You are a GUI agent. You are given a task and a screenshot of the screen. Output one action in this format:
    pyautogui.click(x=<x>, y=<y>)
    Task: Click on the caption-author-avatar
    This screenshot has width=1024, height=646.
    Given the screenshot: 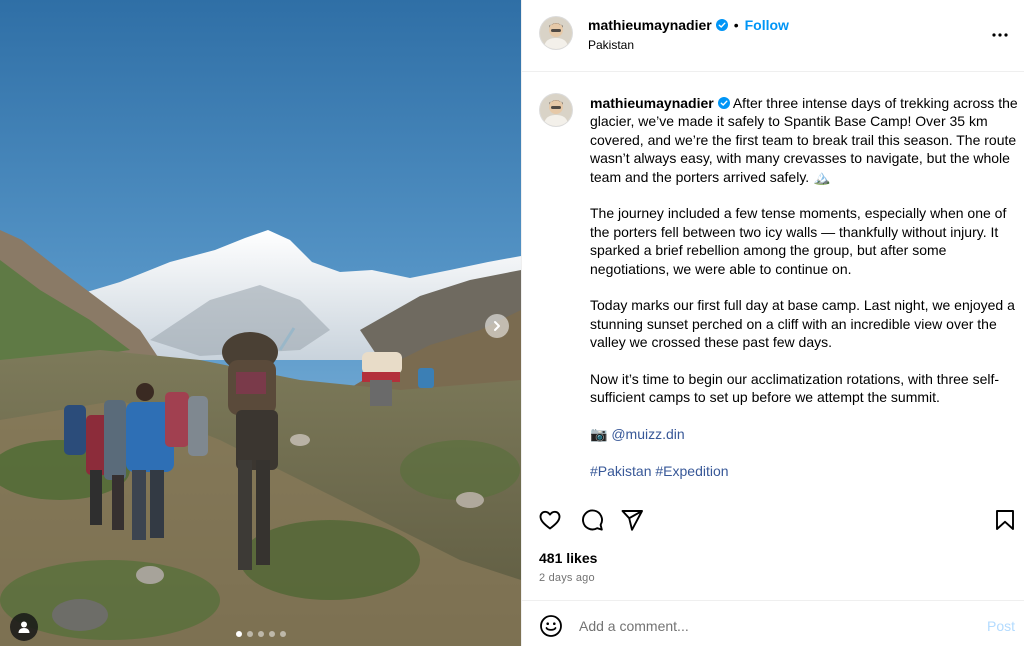 What is the action you would take?
    pyautogui.click(x=556, y=110)
    